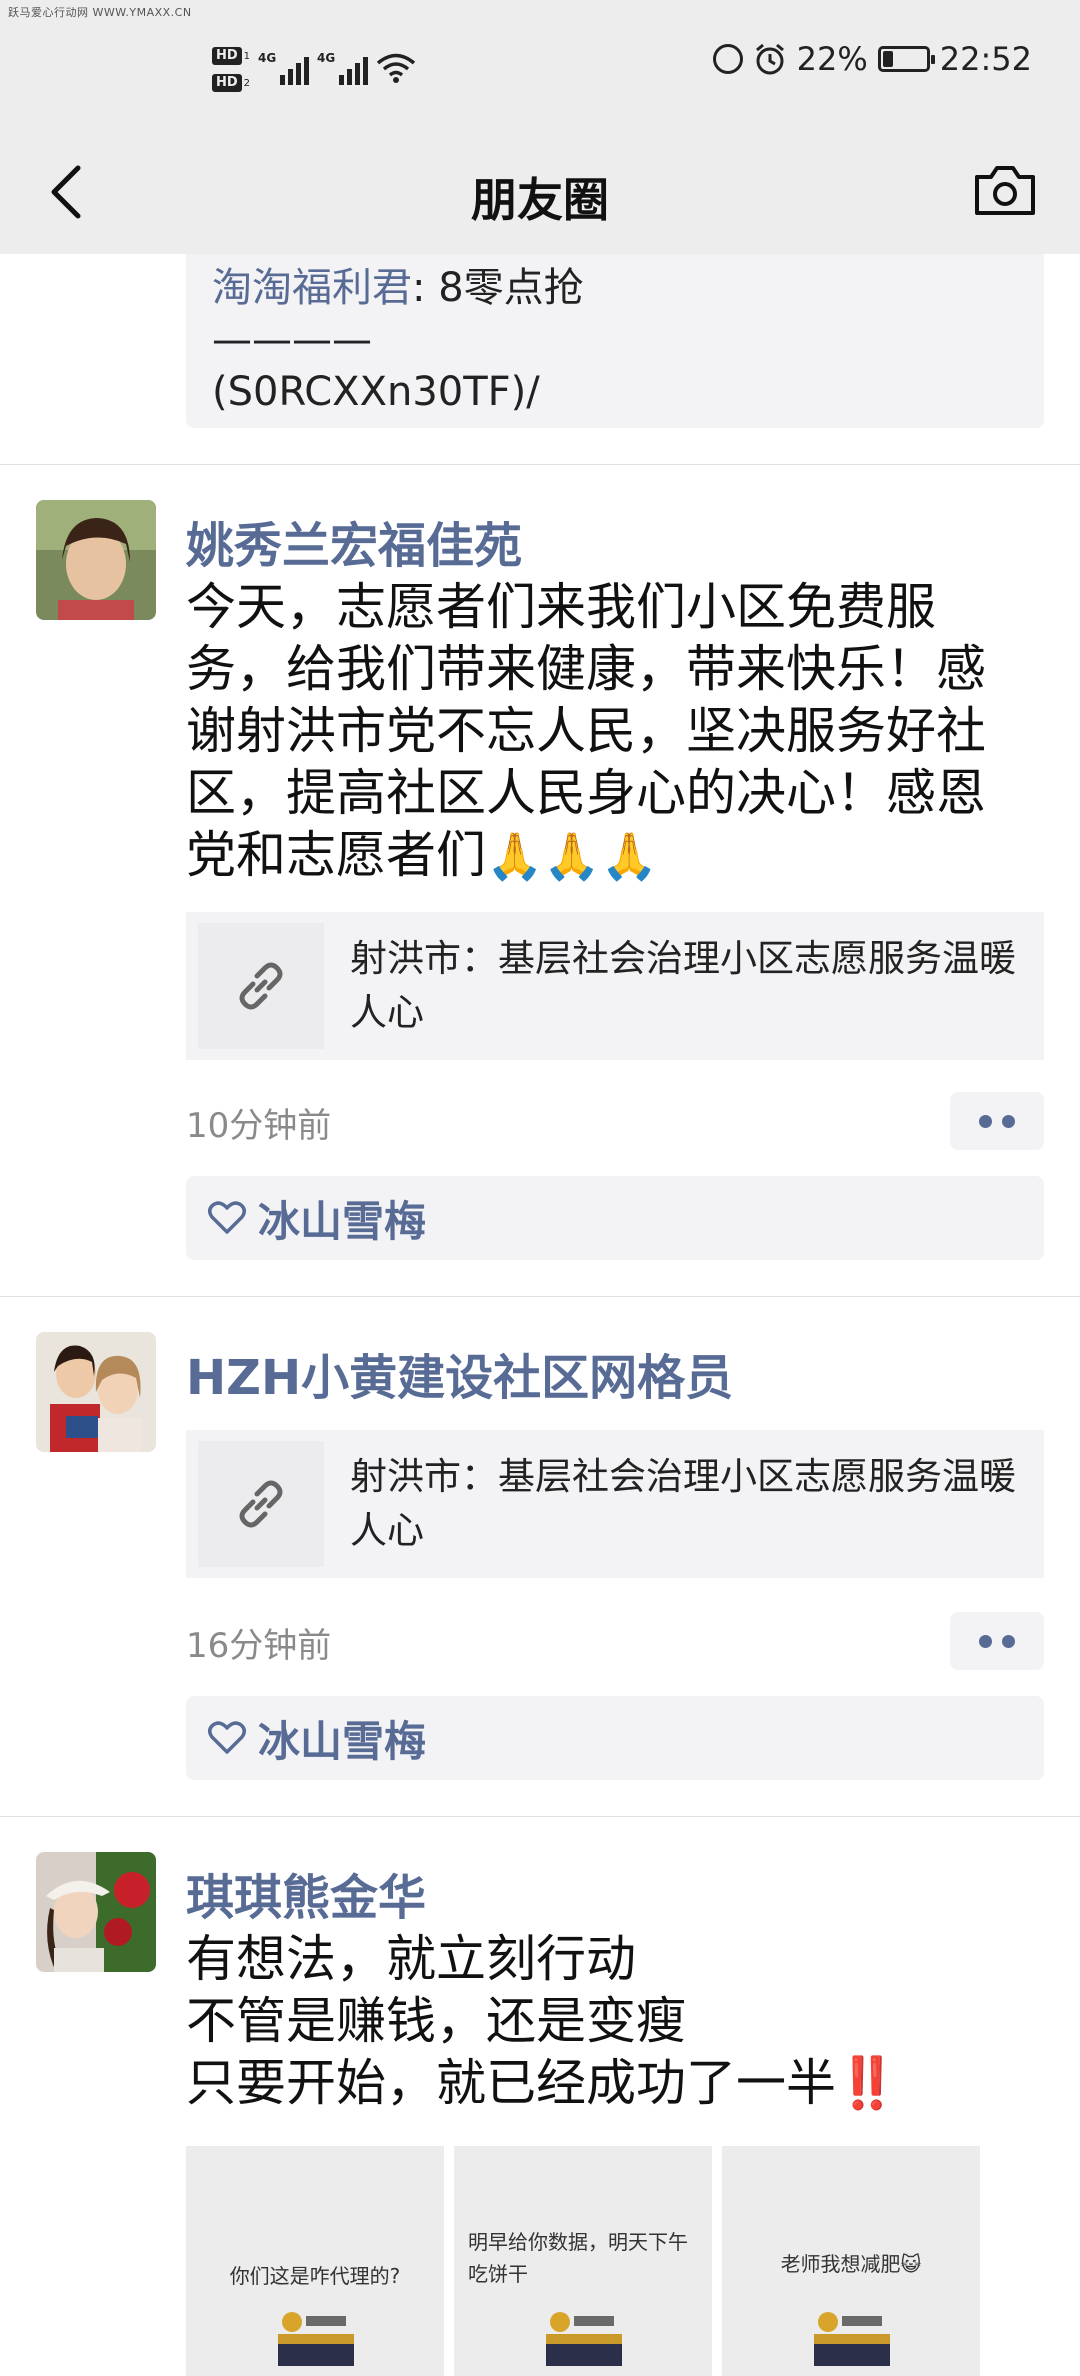 The width and height of the screenshot is (1080, 2376). What do you see at coordinates (832, 59) in the screenshot?
I see `battery-percent: 22%` at bounding box center [832, 59].